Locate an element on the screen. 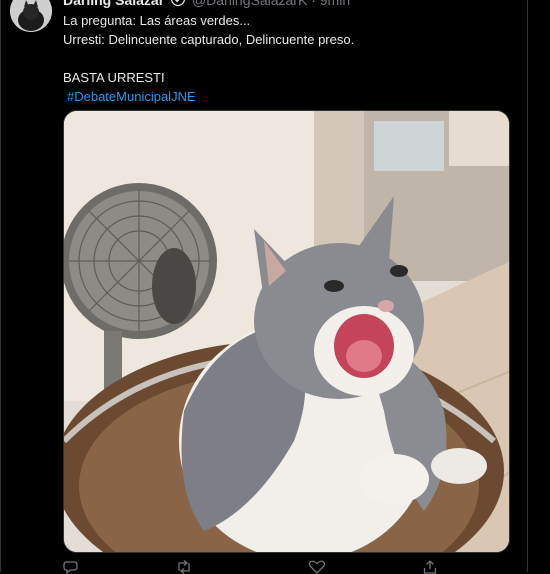  tweet-line is located at coordinates (283, 58).